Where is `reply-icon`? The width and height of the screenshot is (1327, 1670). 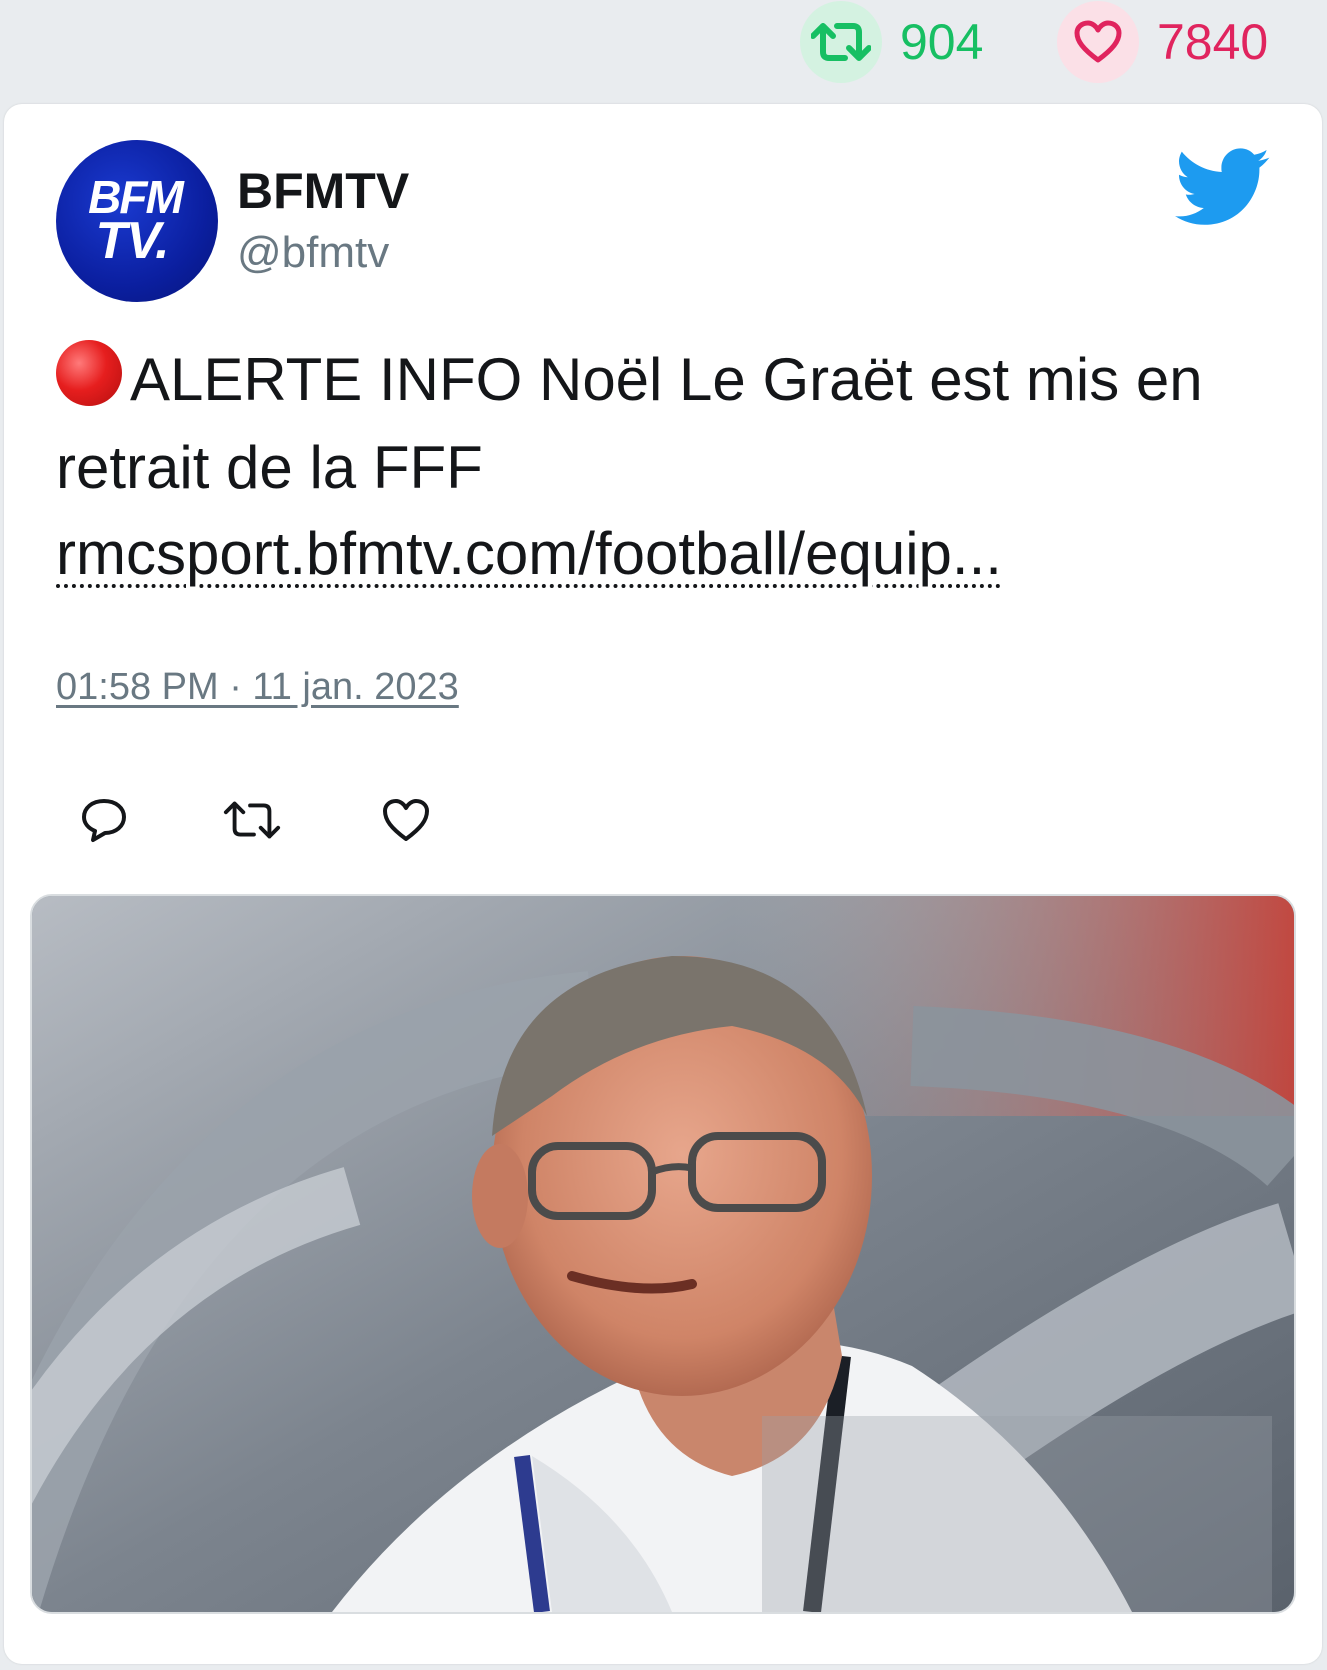 reply-icon is located at coordinates (104, 820).